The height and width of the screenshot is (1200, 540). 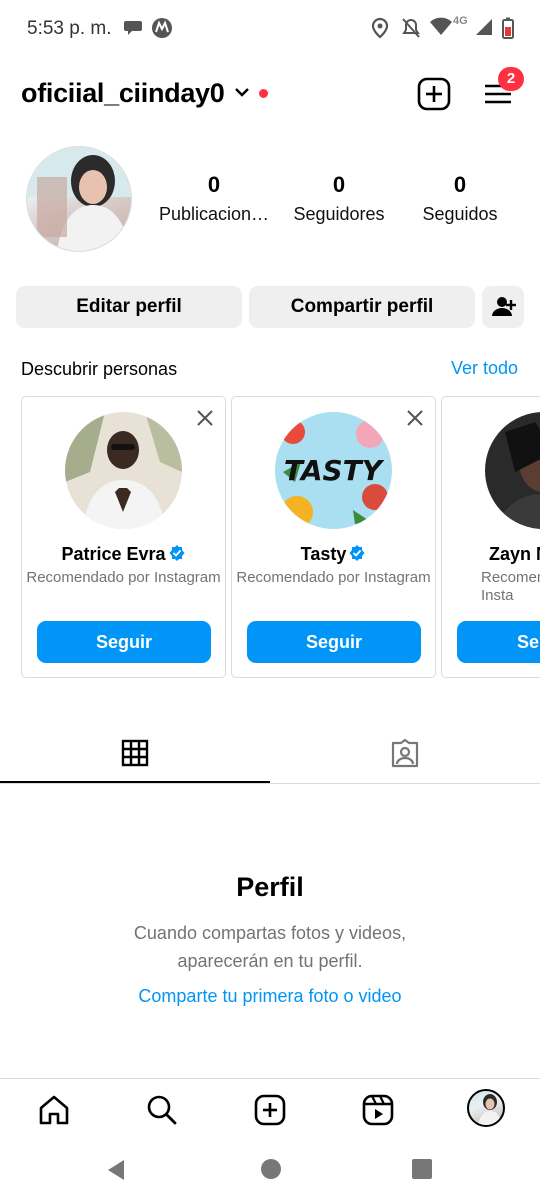 What do you see at coordinates (484, 368) in the screenshot?
I see `see-all-link: Ver todo` at bounding box center [484, 368].